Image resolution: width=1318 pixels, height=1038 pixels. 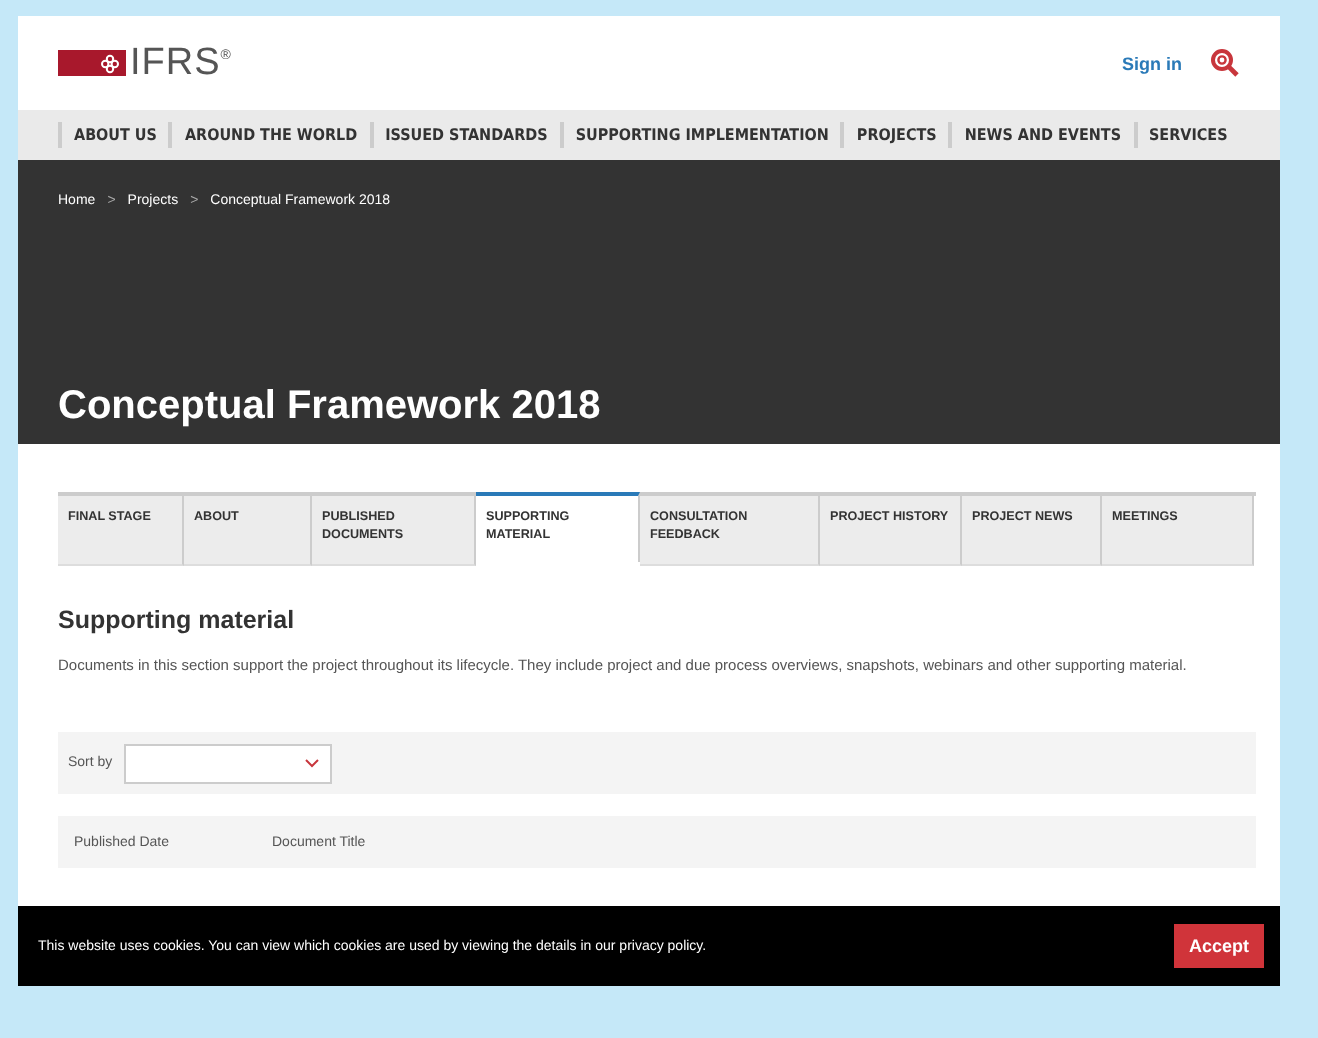 What do you see at coordinates (181, 63) in the screenshot?
I see `logo-text: IFRS$^{®}$` at bounding box center [181, 63].